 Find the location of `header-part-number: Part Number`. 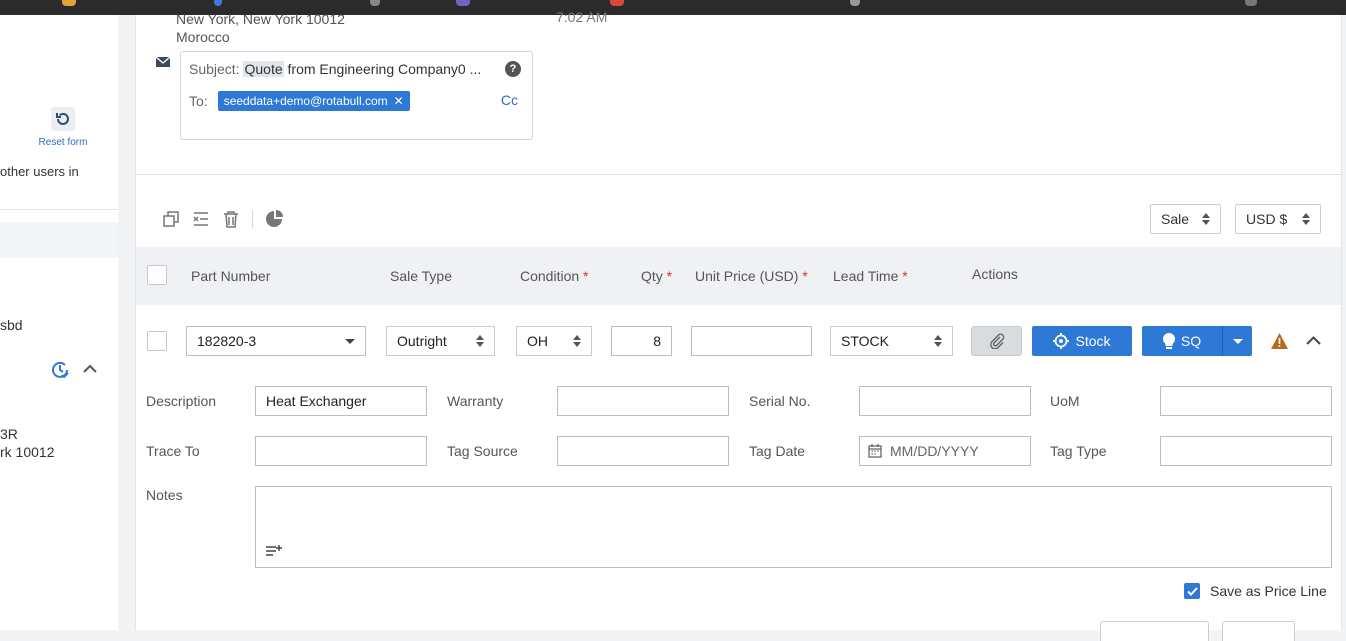

header-part-number: Part Number is located at coordinates (231, 276).